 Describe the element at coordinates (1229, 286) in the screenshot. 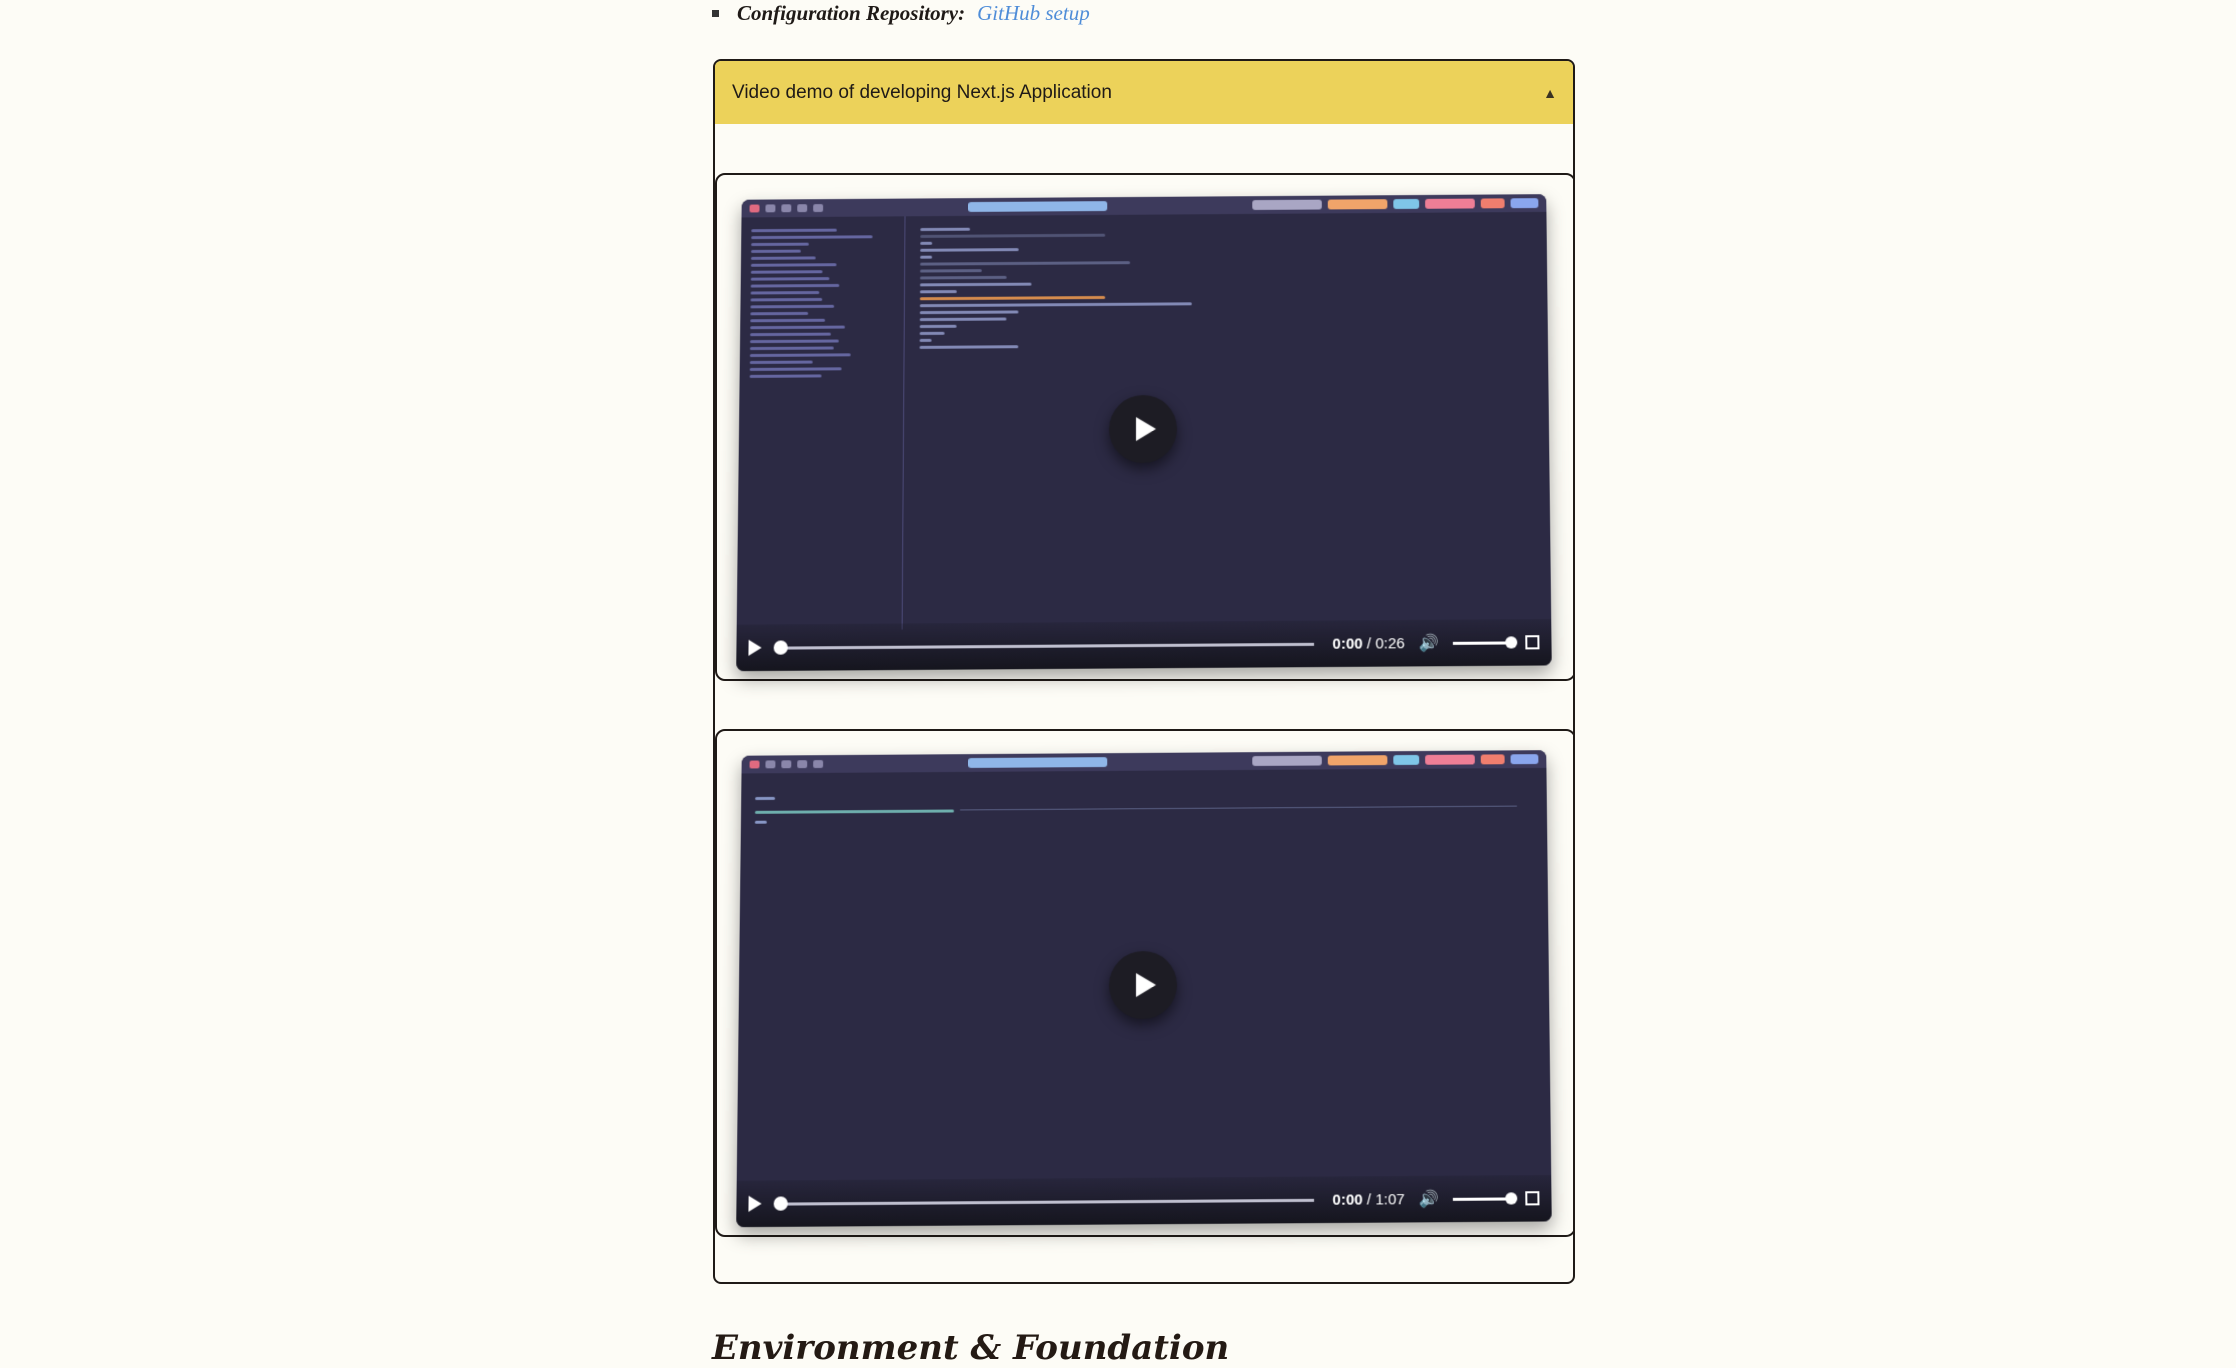

I see `code-preview` at that location.